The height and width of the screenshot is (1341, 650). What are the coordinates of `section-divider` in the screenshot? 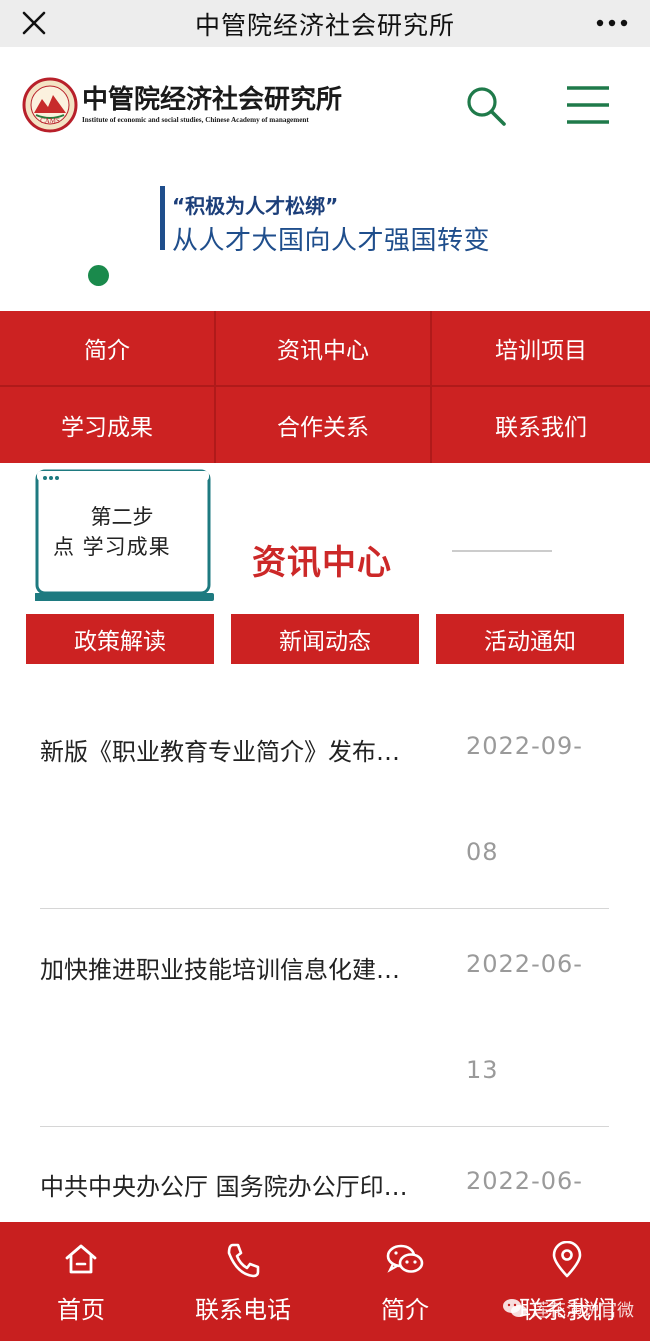 It's located at (502, 551).